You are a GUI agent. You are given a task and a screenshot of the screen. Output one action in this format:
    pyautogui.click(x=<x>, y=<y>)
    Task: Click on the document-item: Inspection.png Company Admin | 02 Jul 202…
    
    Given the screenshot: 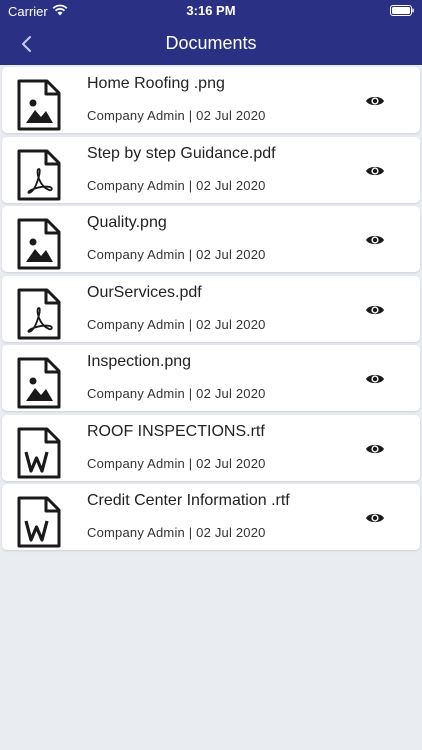 What is the action you would take?
    pyautogui.click(x=211, y=378)
    